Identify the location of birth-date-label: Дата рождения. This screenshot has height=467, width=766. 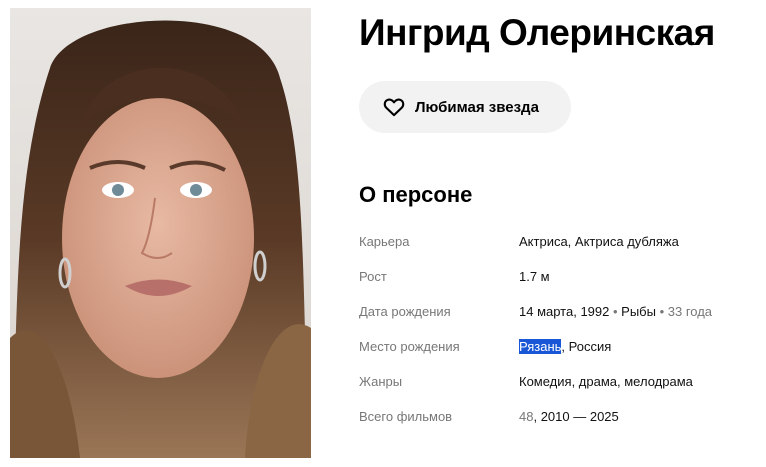
(405, 311).